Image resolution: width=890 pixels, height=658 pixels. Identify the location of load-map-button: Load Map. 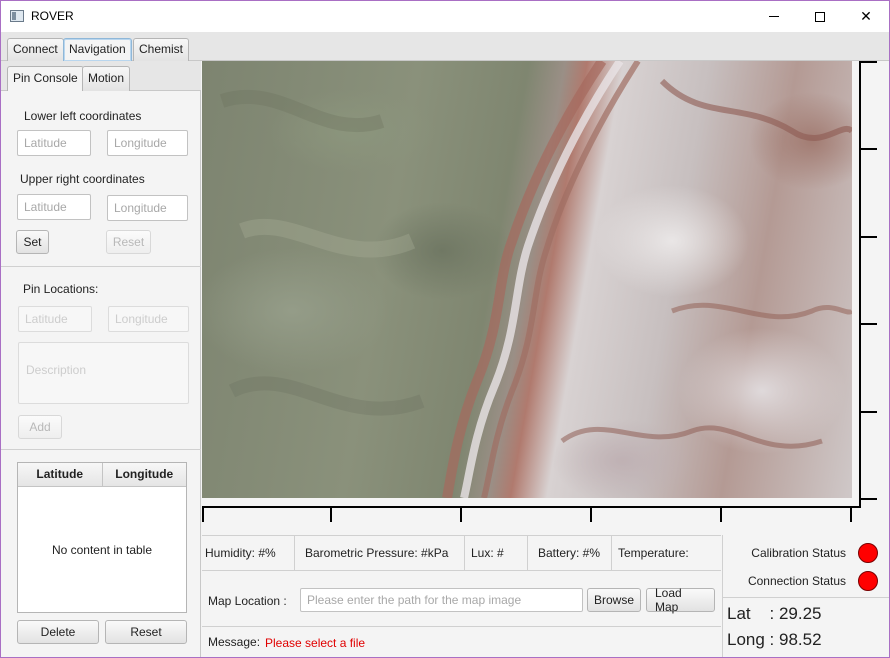
(680, 600).